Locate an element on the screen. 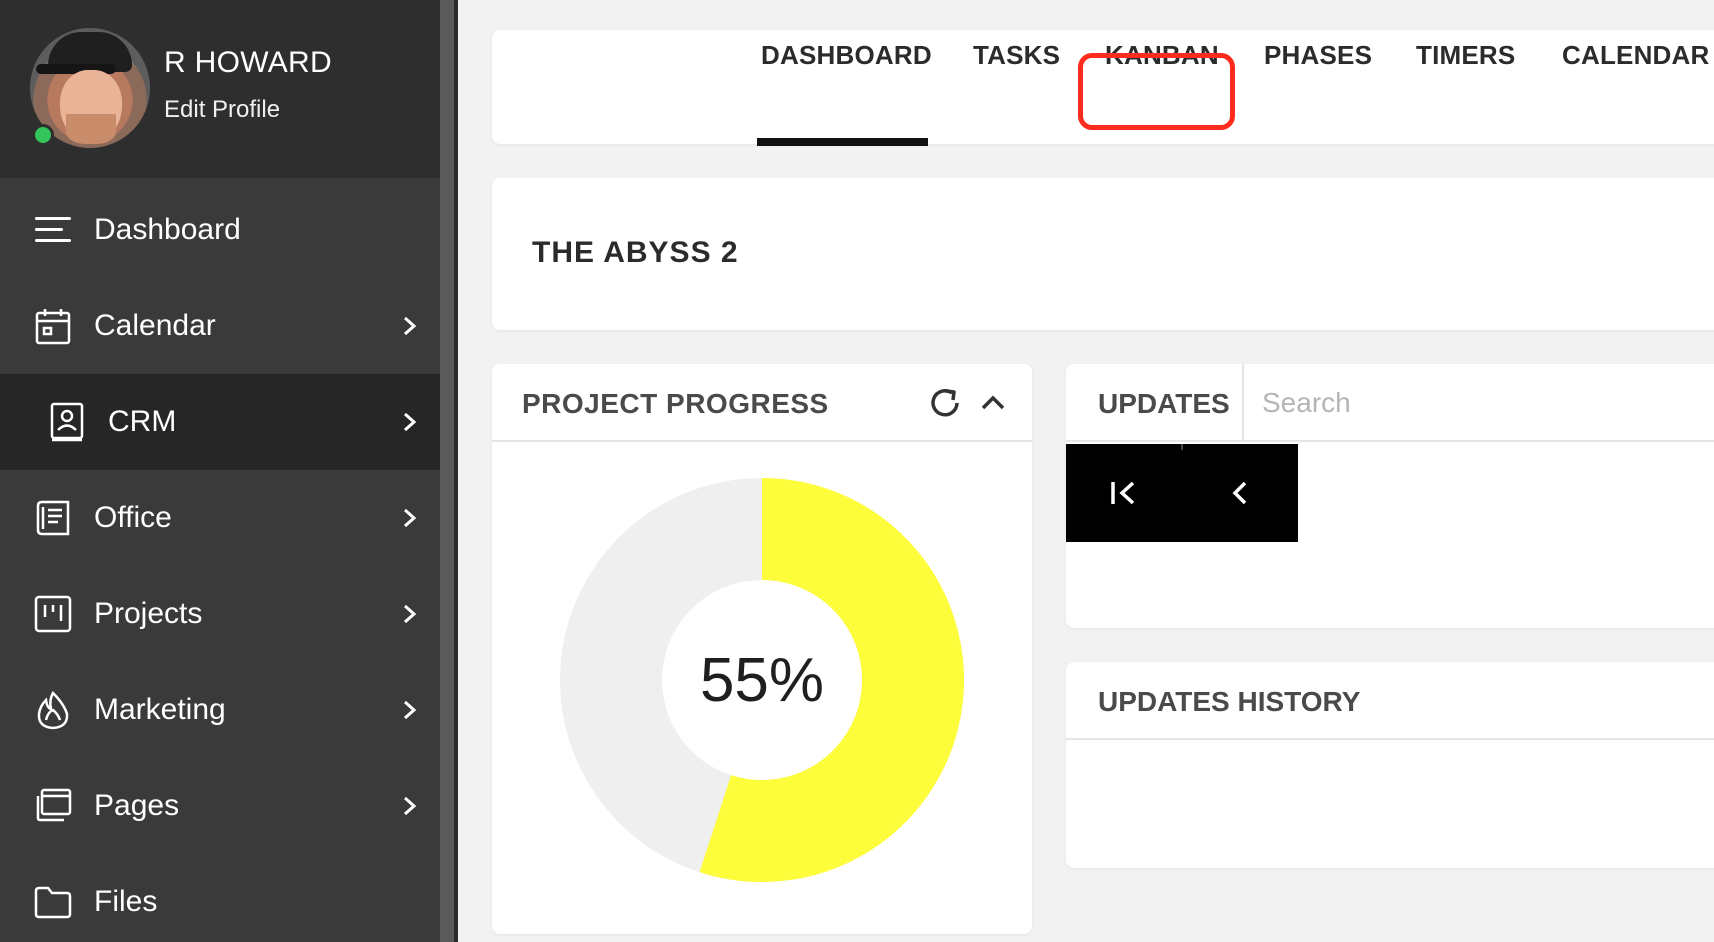 The height and width of the screenshot is (942, 1714). refresh-icon is located at coordinates (945, 403).